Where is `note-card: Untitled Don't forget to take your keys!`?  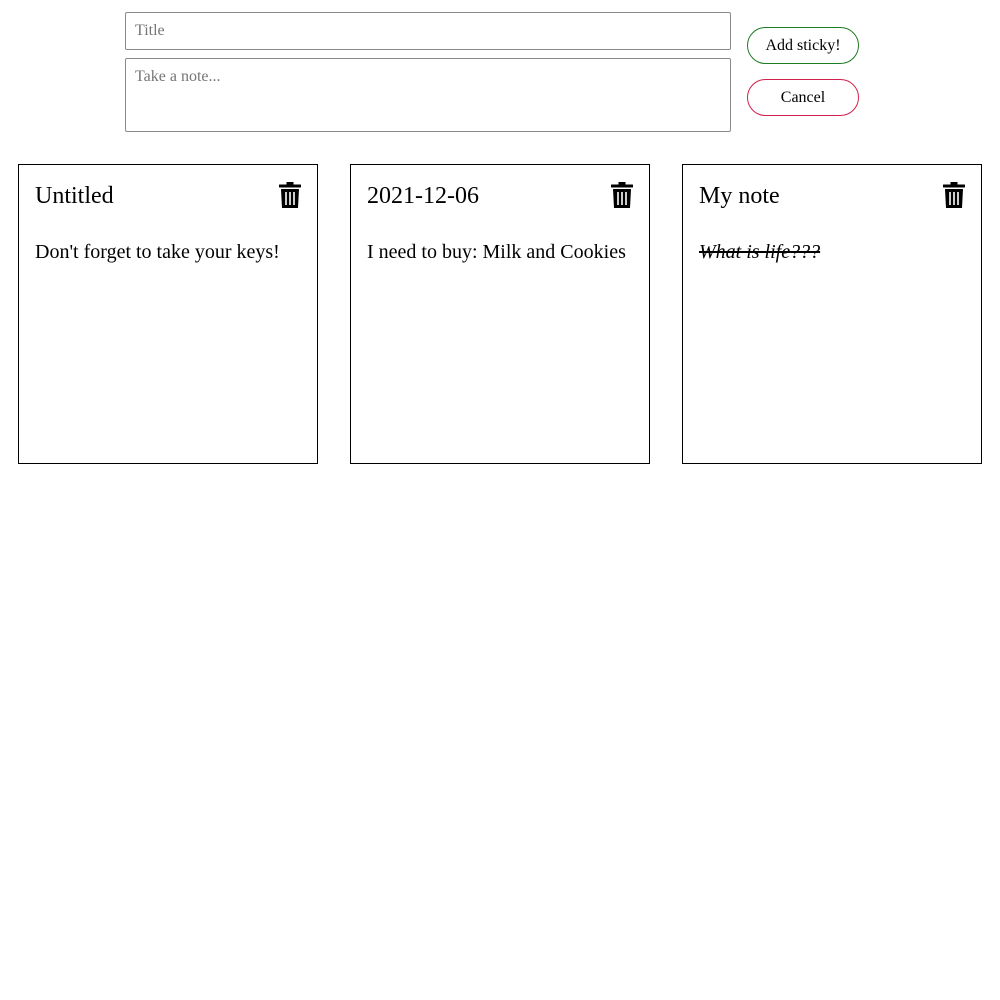 note-card: Untitled Don't forget to take your keys! is located at coordinates (168, 314).